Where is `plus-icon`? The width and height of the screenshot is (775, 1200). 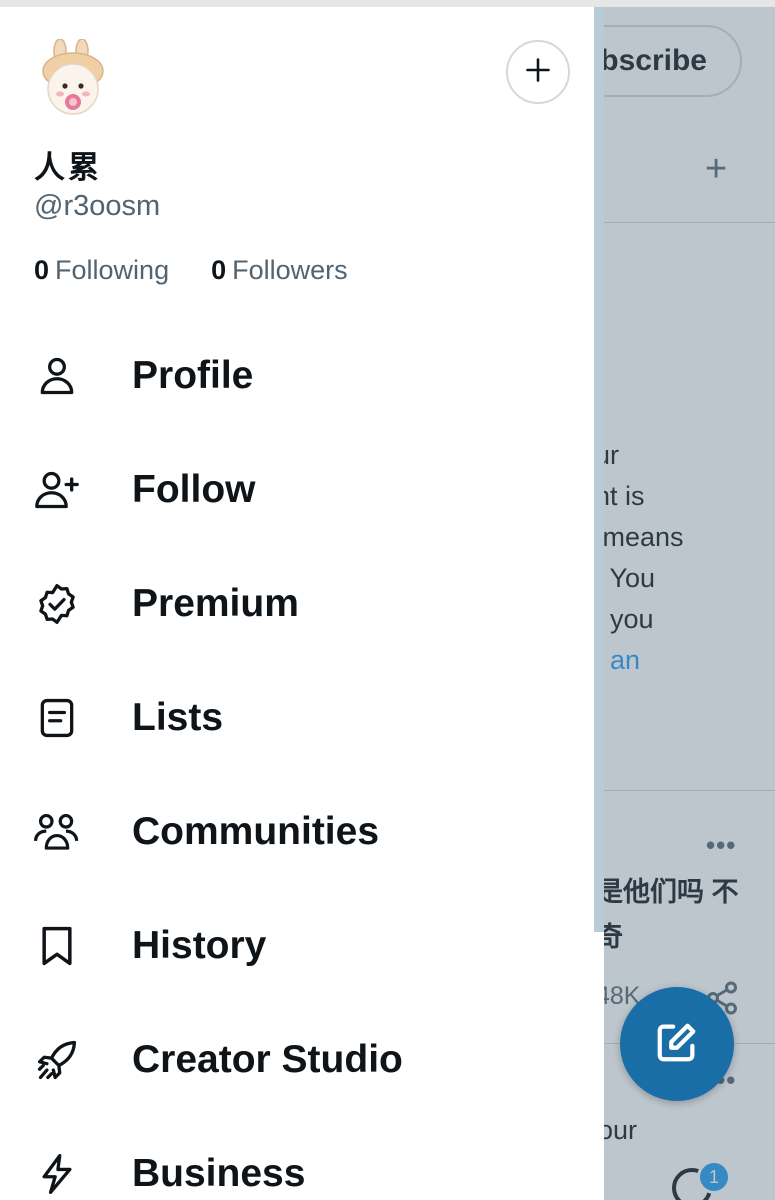 plus-icon is located at coordinates (538, 72).